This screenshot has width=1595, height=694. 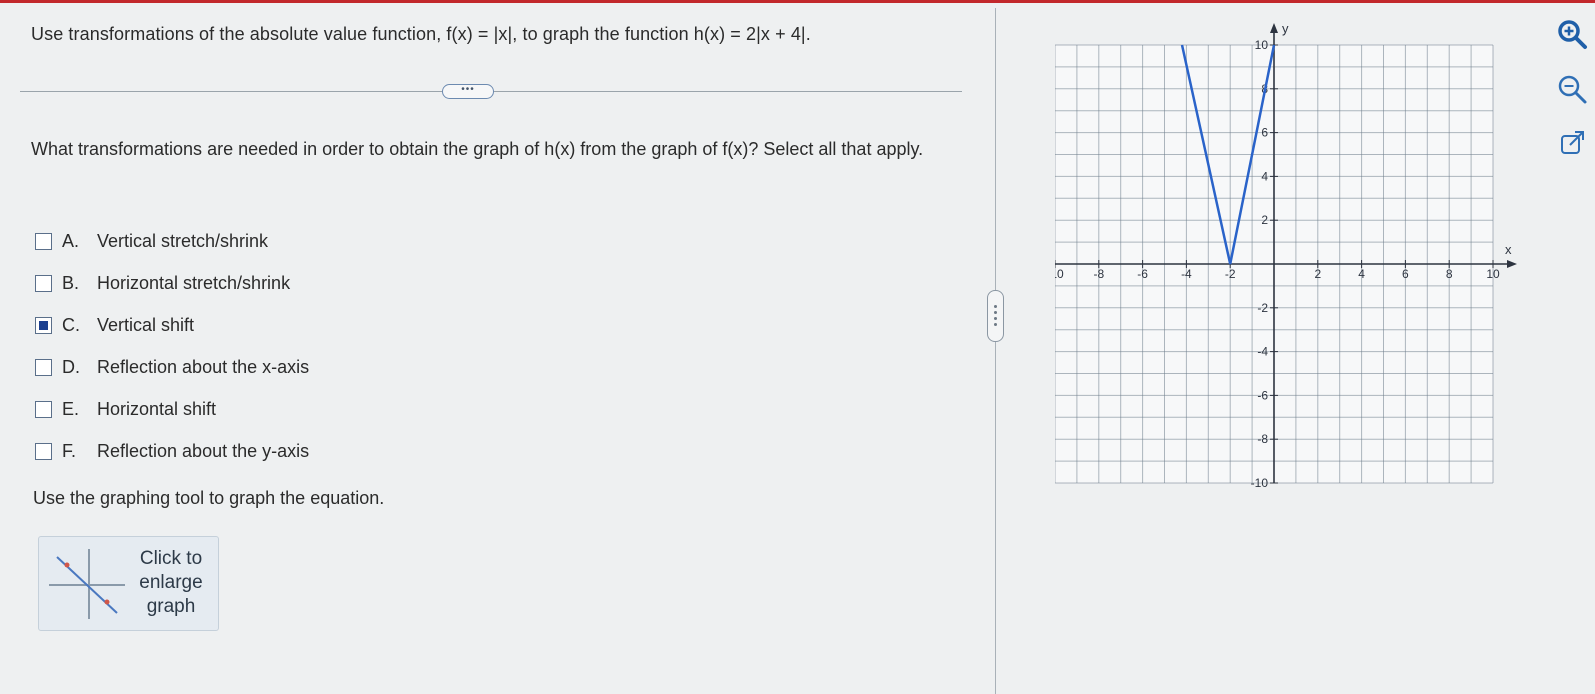 What do you see at coordinates (1264, 220) in the screenshot?
I see `y-tick-label: 2` at bounding box center [1264, 220].